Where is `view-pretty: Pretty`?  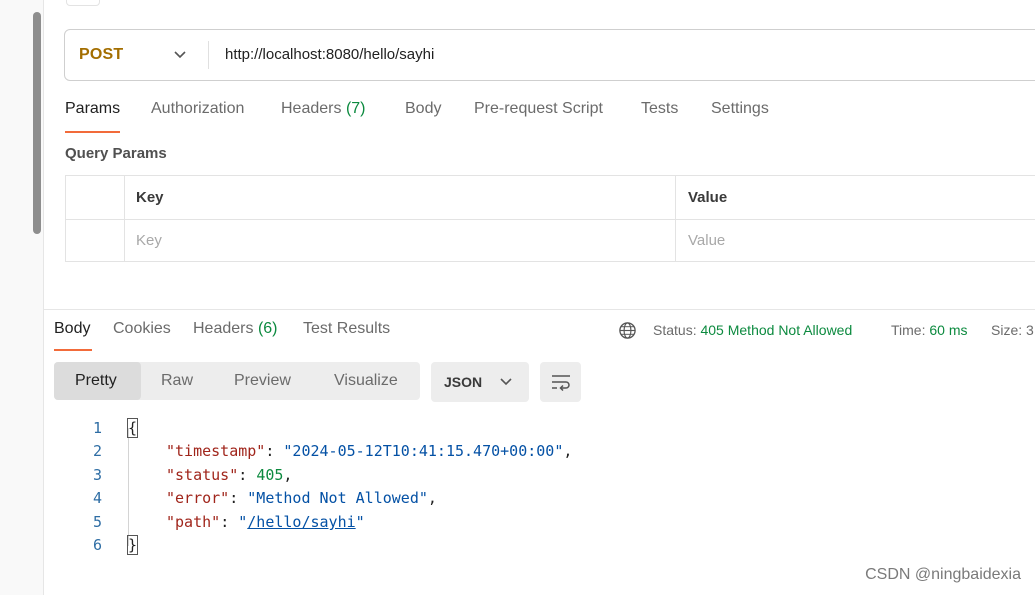
view-pretty: Pretty is located at coordinates (96, 381).